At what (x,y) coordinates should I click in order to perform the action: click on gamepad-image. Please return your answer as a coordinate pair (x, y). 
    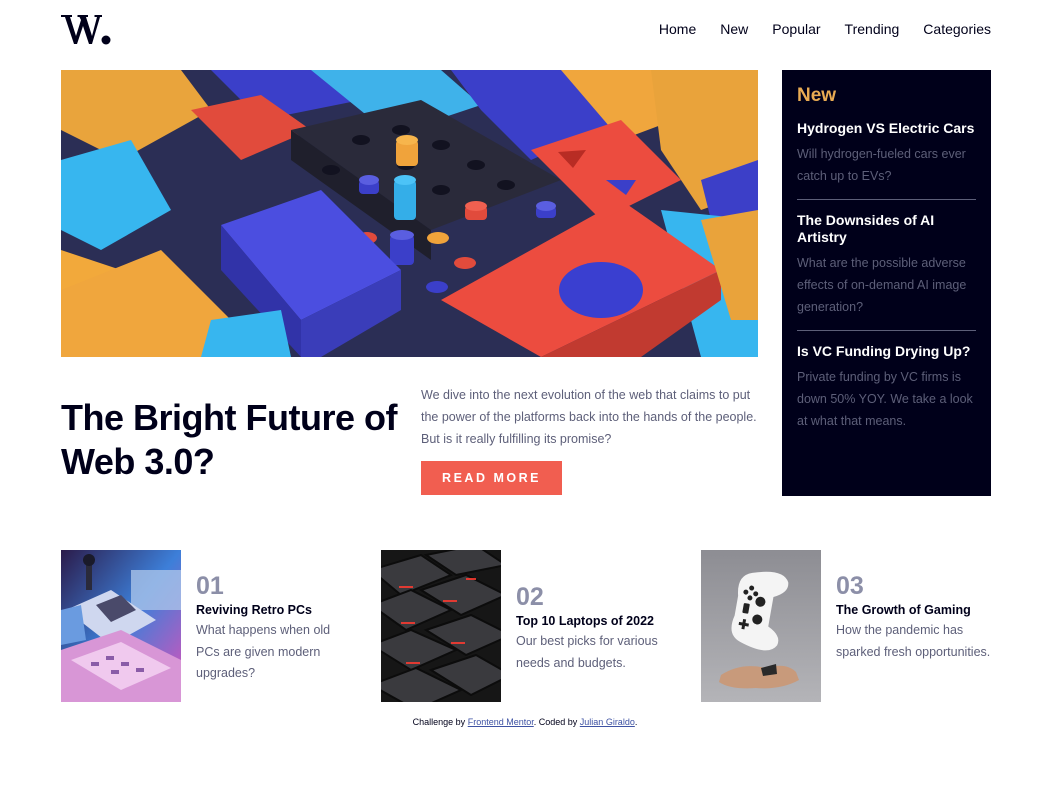
    Looking at the image, I should click on (761, 626).